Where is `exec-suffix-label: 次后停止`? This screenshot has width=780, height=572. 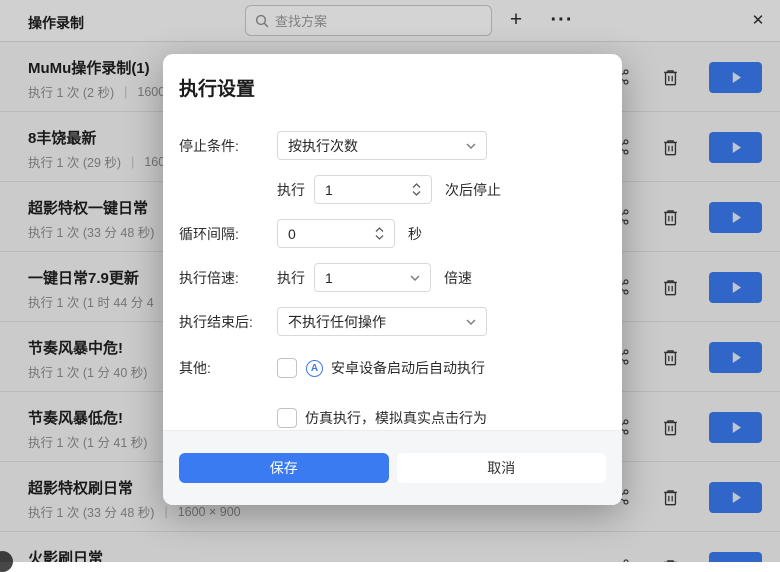 exec-suffix-label: 次后停止 is located at coordinates (473, 190).